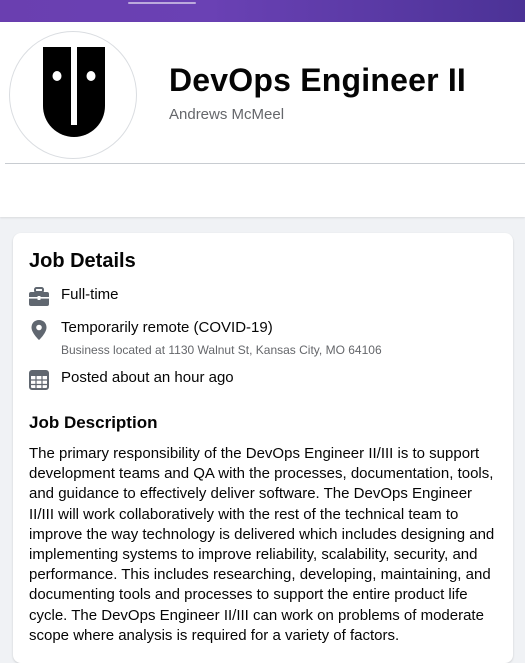 The width and height of the screenshot is (525, 663). I want to click on briefcase-icon, so click(39, 296).